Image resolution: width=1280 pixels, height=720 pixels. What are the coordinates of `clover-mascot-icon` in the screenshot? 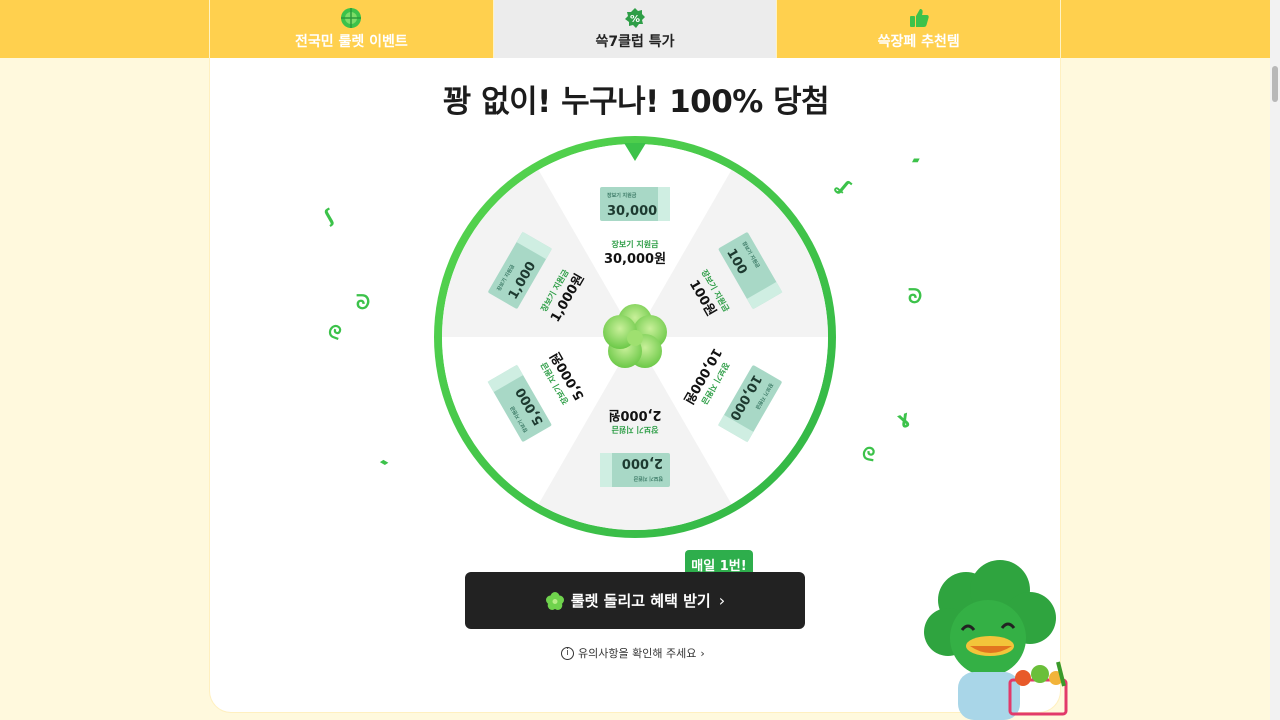 It's located at (996, 640).